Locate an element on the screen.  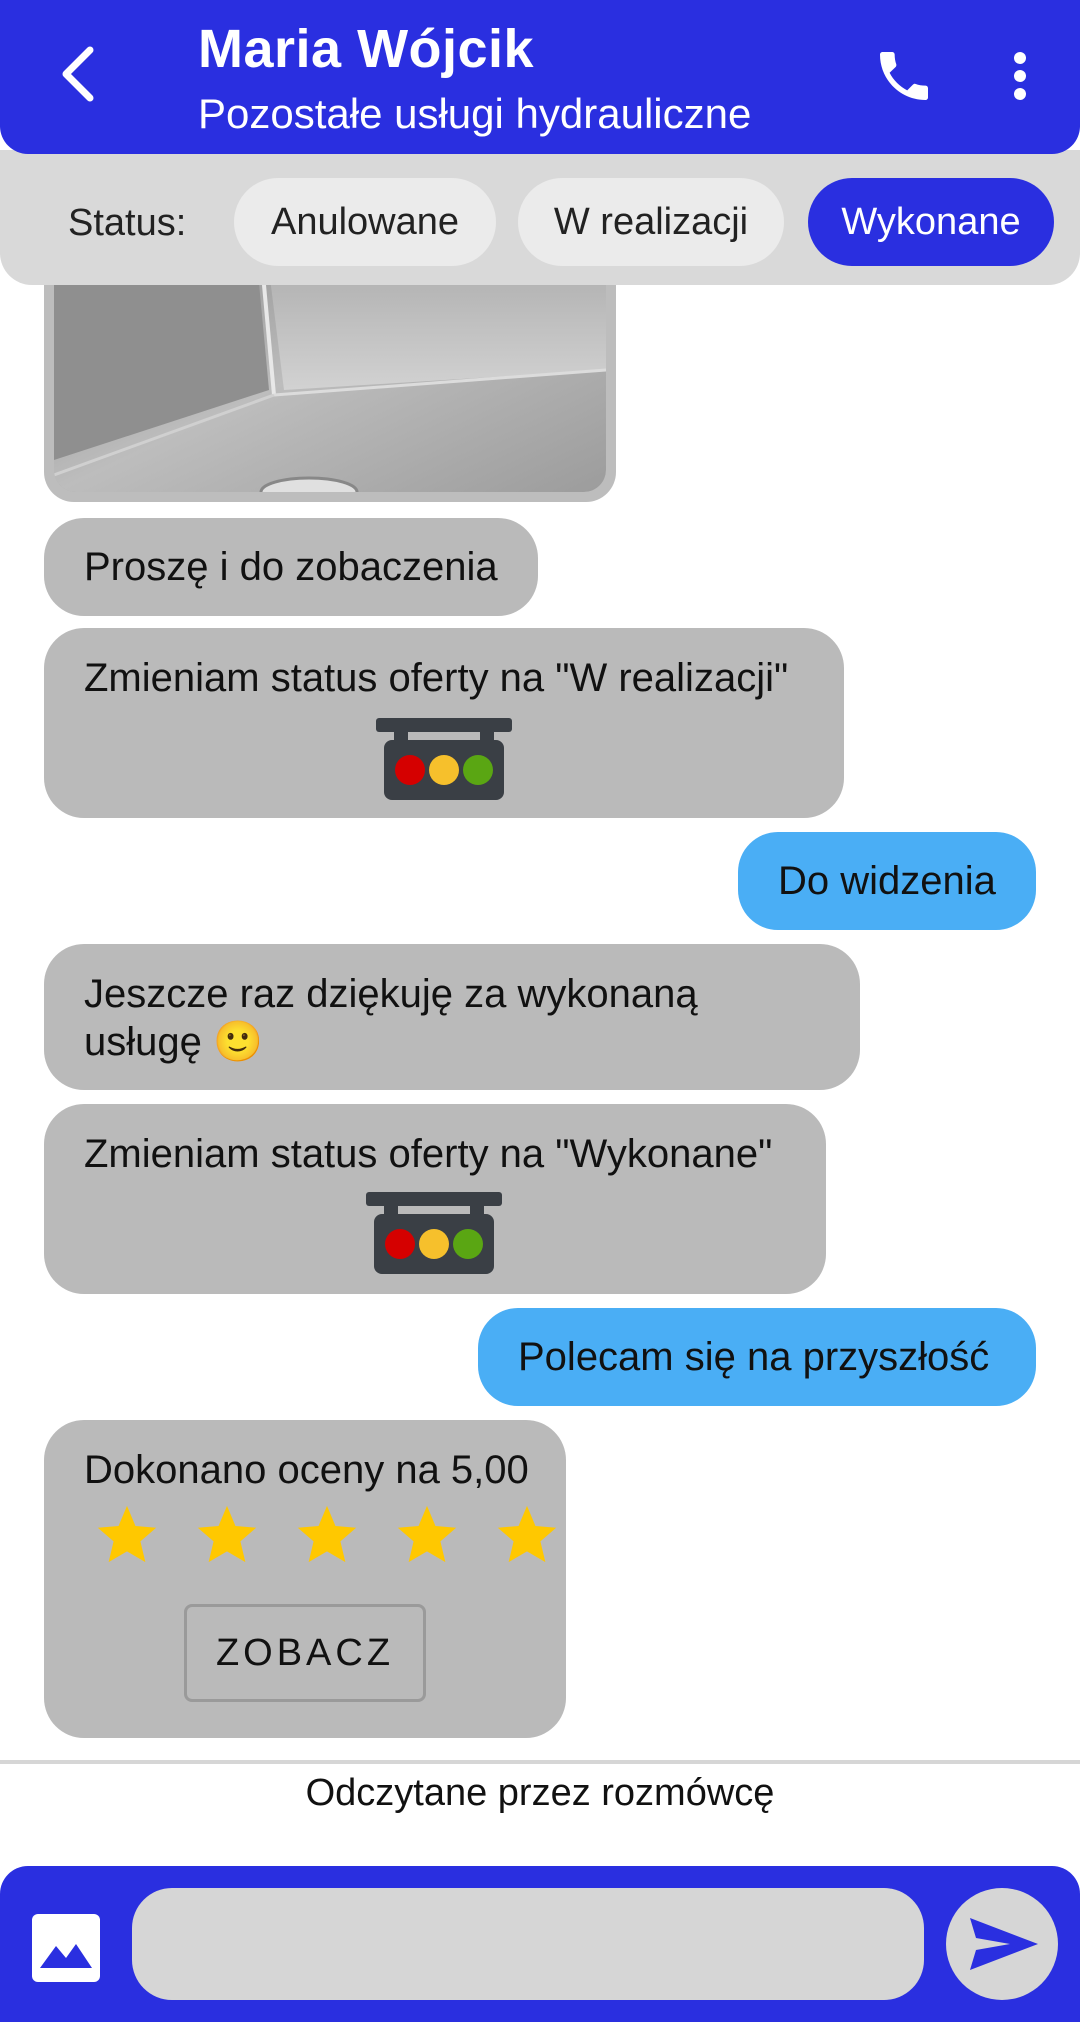
message-text: Polecam się na przyszłość is located at coordinates (754, 1357).